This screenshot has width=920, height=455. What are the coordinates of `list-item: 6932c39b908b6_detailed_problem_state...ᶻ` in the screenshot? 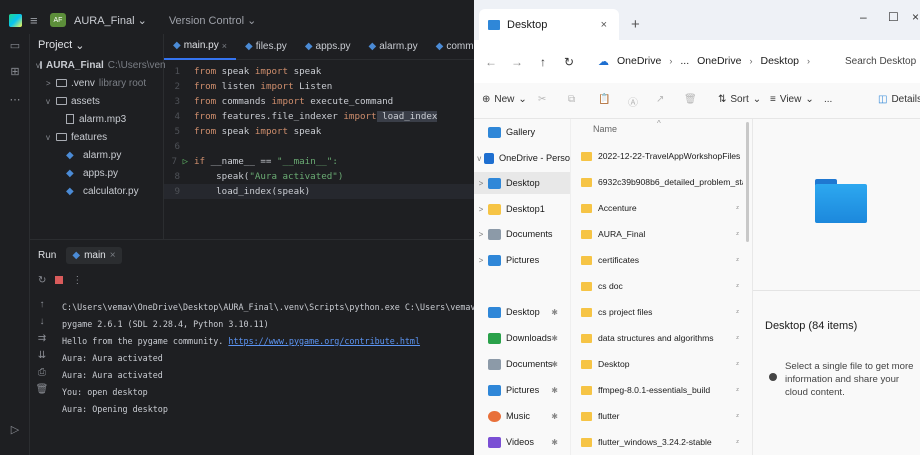 It's located at (657, 182).